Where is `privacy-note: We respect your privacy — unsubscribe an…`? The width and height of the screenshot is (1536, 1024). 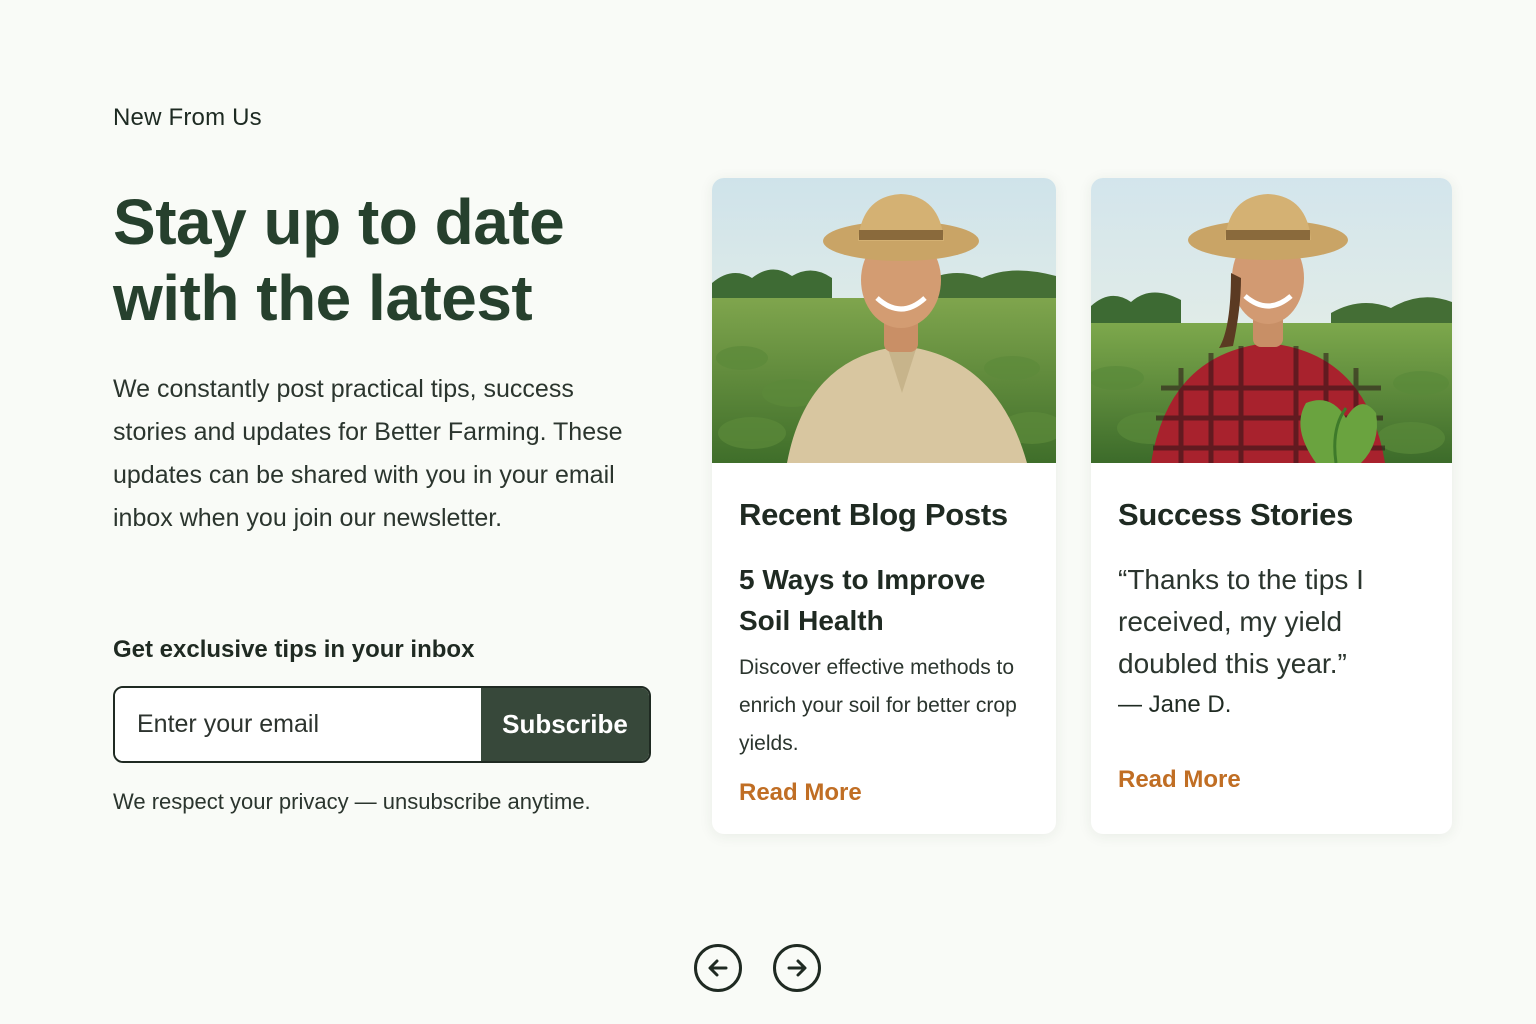 privacy-note: We respect your privacy — unsubscribe an… is located at coordinates (352, 801).